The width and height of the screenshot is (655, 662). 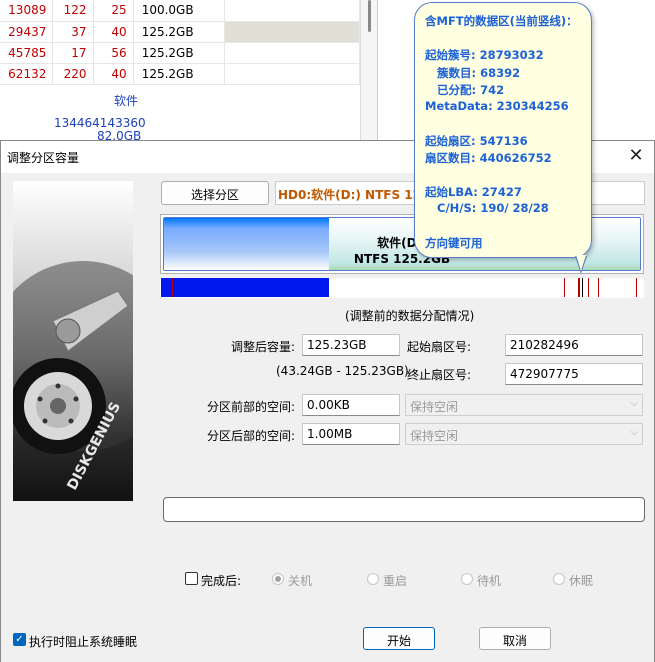 I want to click on dialog-title: 调整分区容量, so click(x=43, y=158).